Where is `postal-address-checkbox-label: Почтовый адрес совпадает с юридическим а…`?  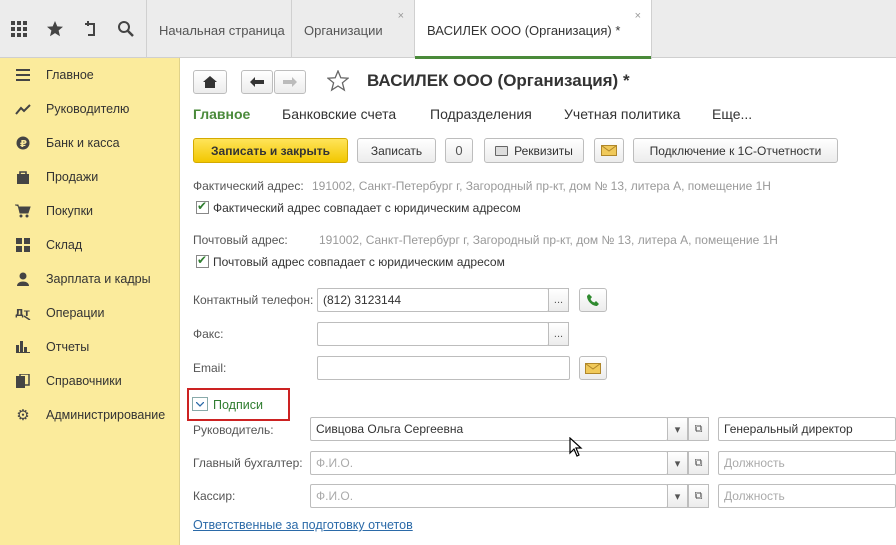 postal-address-checkbox-label: Почтовый адрес совпадает с юридическим а… is located at coordinates (359, 262).